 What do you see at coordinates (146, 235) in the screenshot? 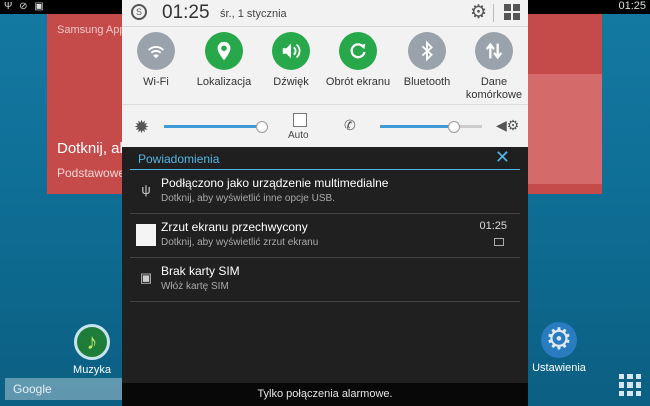
I see `screenshot-thumbnail` at bounding box center [146, 235].